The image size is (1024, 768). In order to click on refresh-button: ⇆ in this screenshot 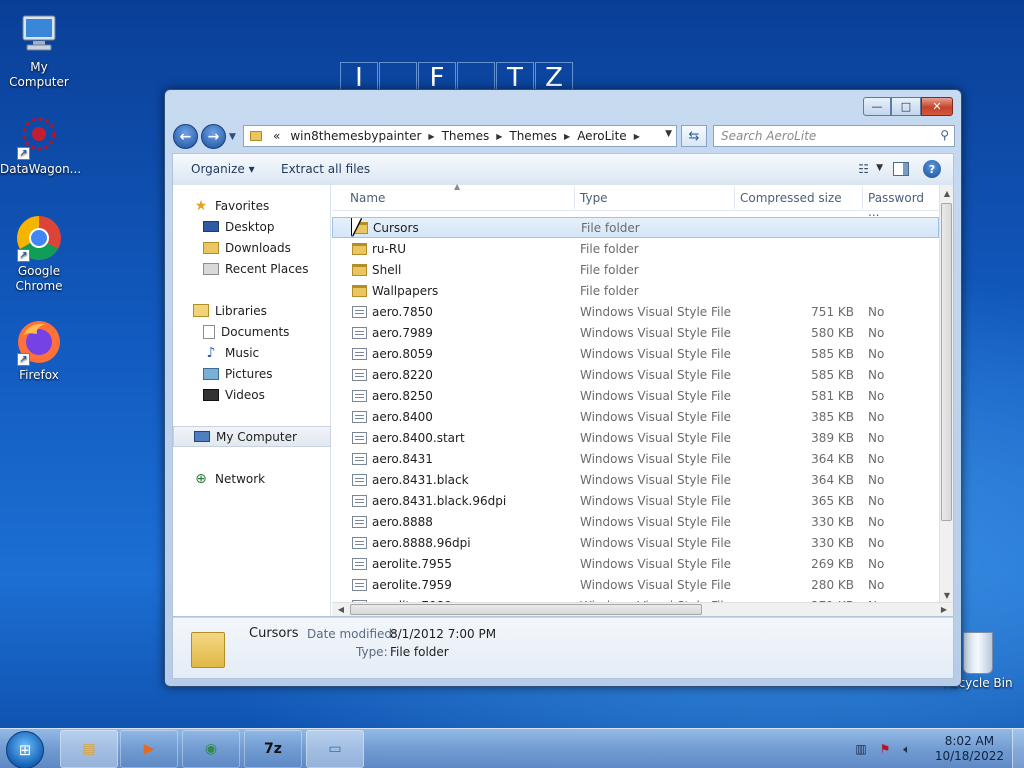, I will do `click(694, 136)`.